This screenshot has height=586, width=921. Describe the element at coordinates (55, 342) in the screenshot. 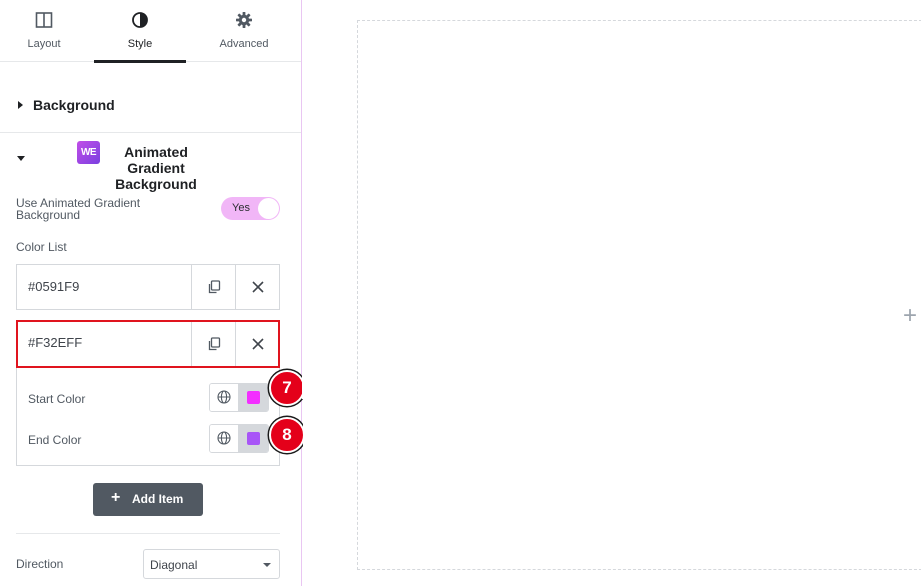

I see `color-item-title: #F32EFF` at that location.